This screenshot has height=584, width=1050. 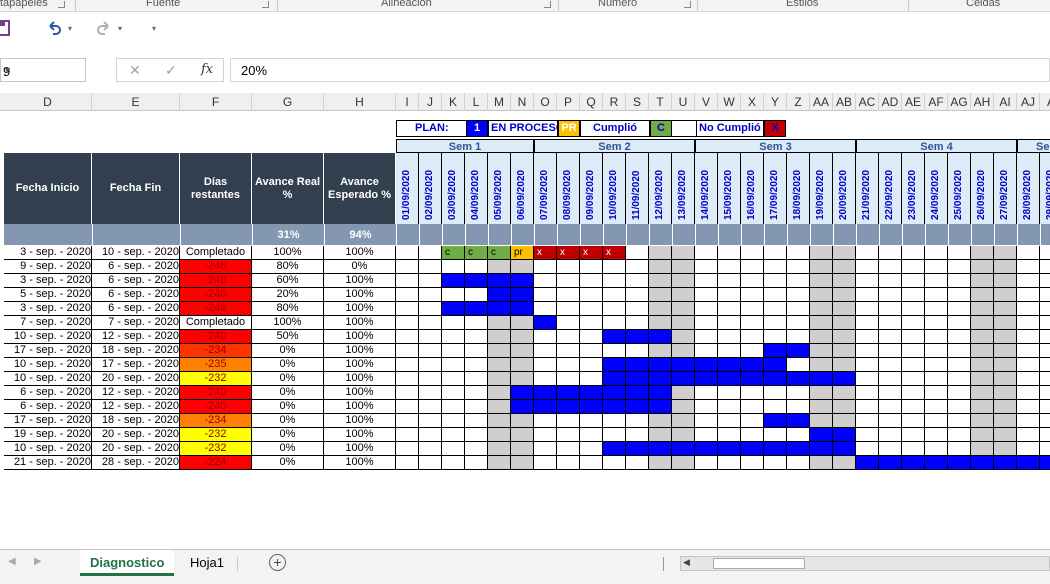 I want to click on cell-dias-restantes: -232, so click(x=216, y=379).